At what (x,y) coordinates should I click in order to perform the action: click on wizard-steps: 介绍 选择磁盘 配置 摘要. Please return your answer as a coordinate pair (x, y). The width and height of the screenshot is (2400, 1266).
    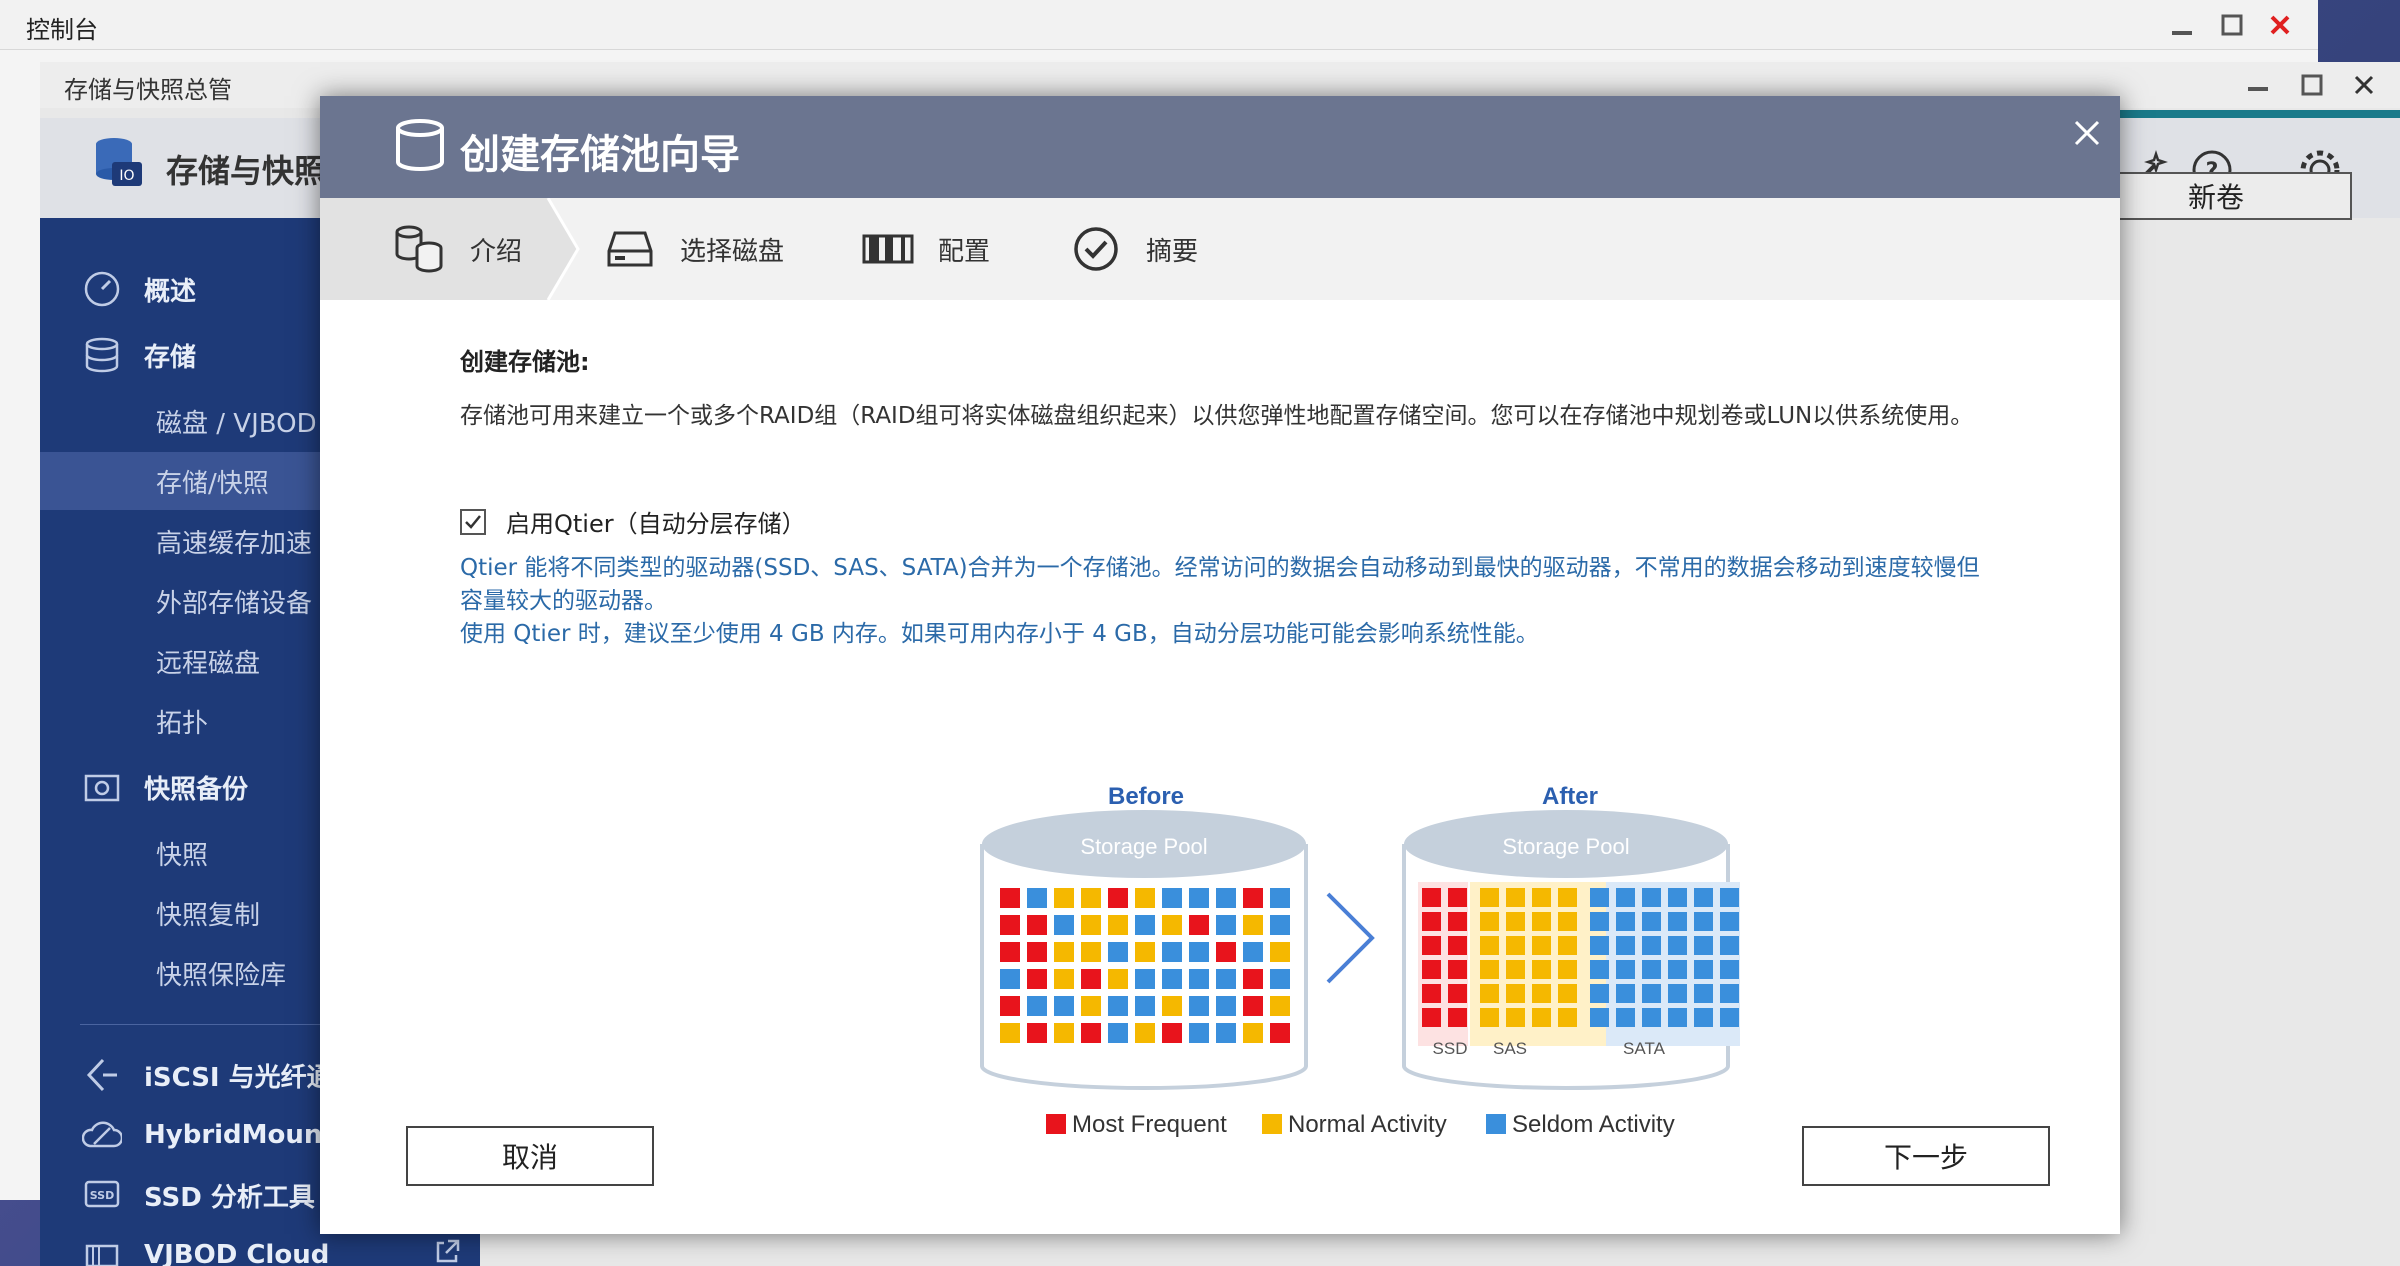
    Looking at the image, I should click on (1220, 249).